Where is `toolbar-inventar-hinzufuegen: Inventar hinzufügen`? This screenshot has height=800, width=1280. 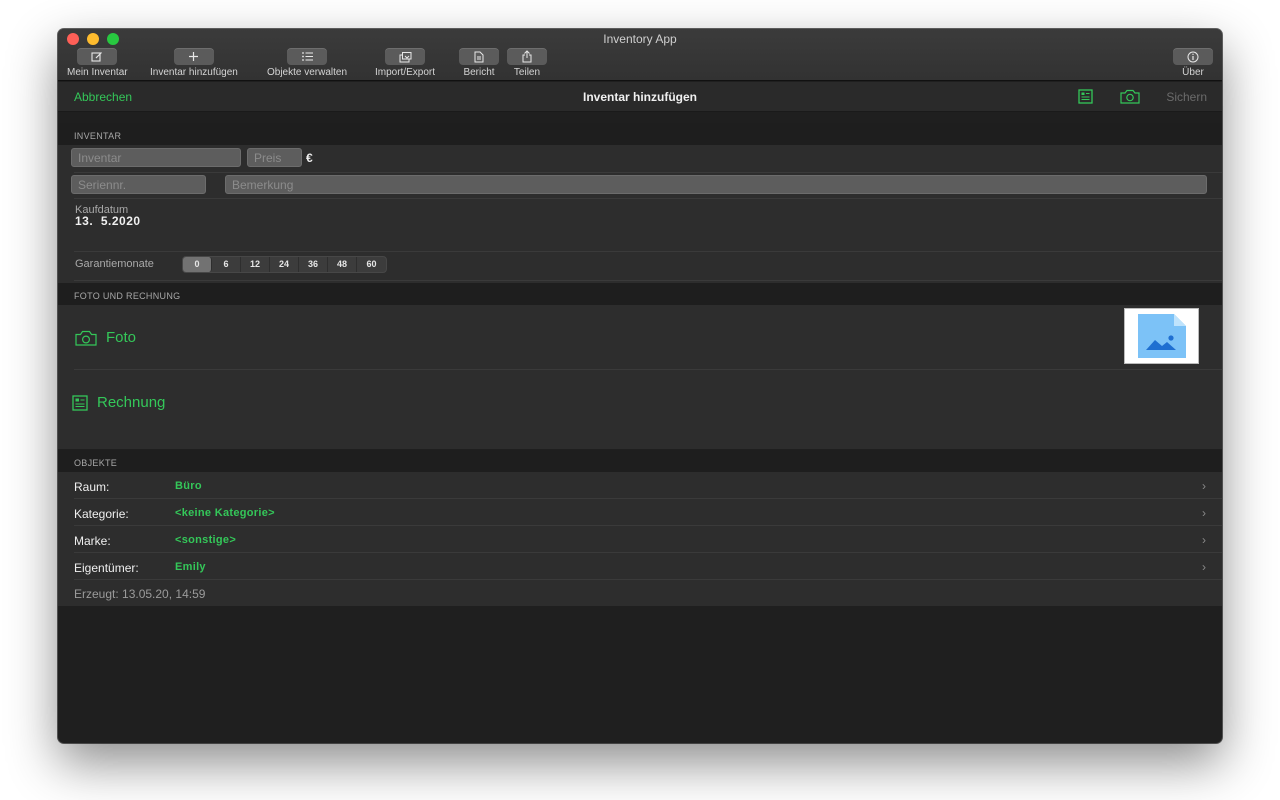
toolbar-inventar-hinzufuegen: Inventar hinzufügen is located at coordinates (194, 63).